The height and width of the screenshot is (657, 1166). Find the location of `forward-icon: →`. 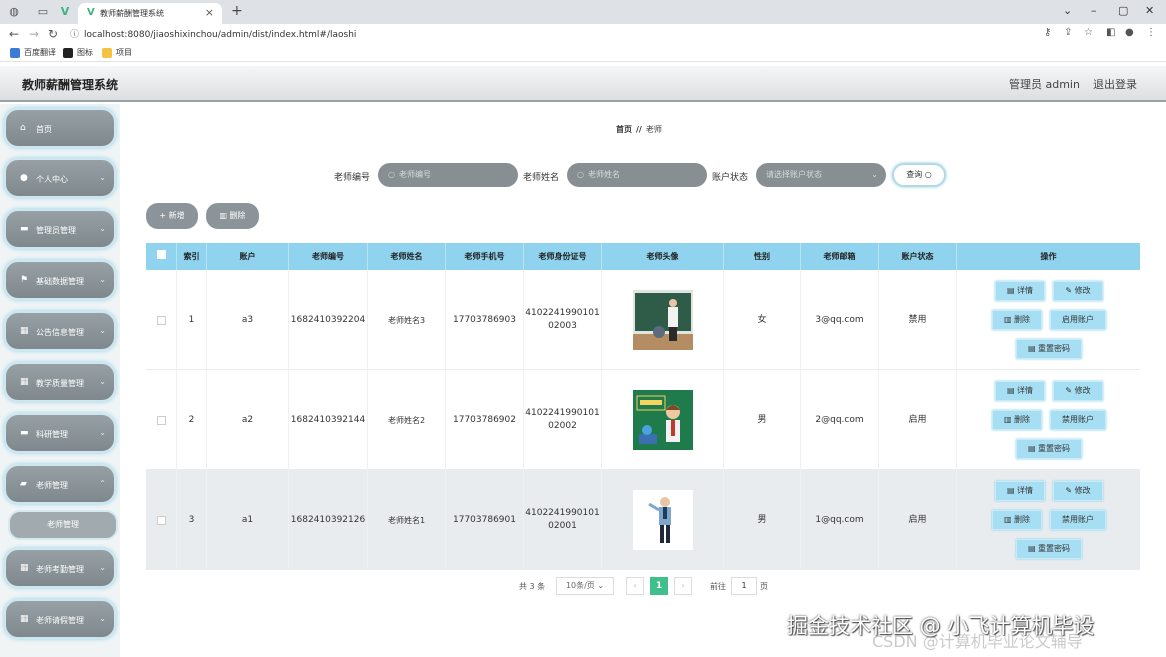

forward-icon: → is located at coordinates (34, 34).